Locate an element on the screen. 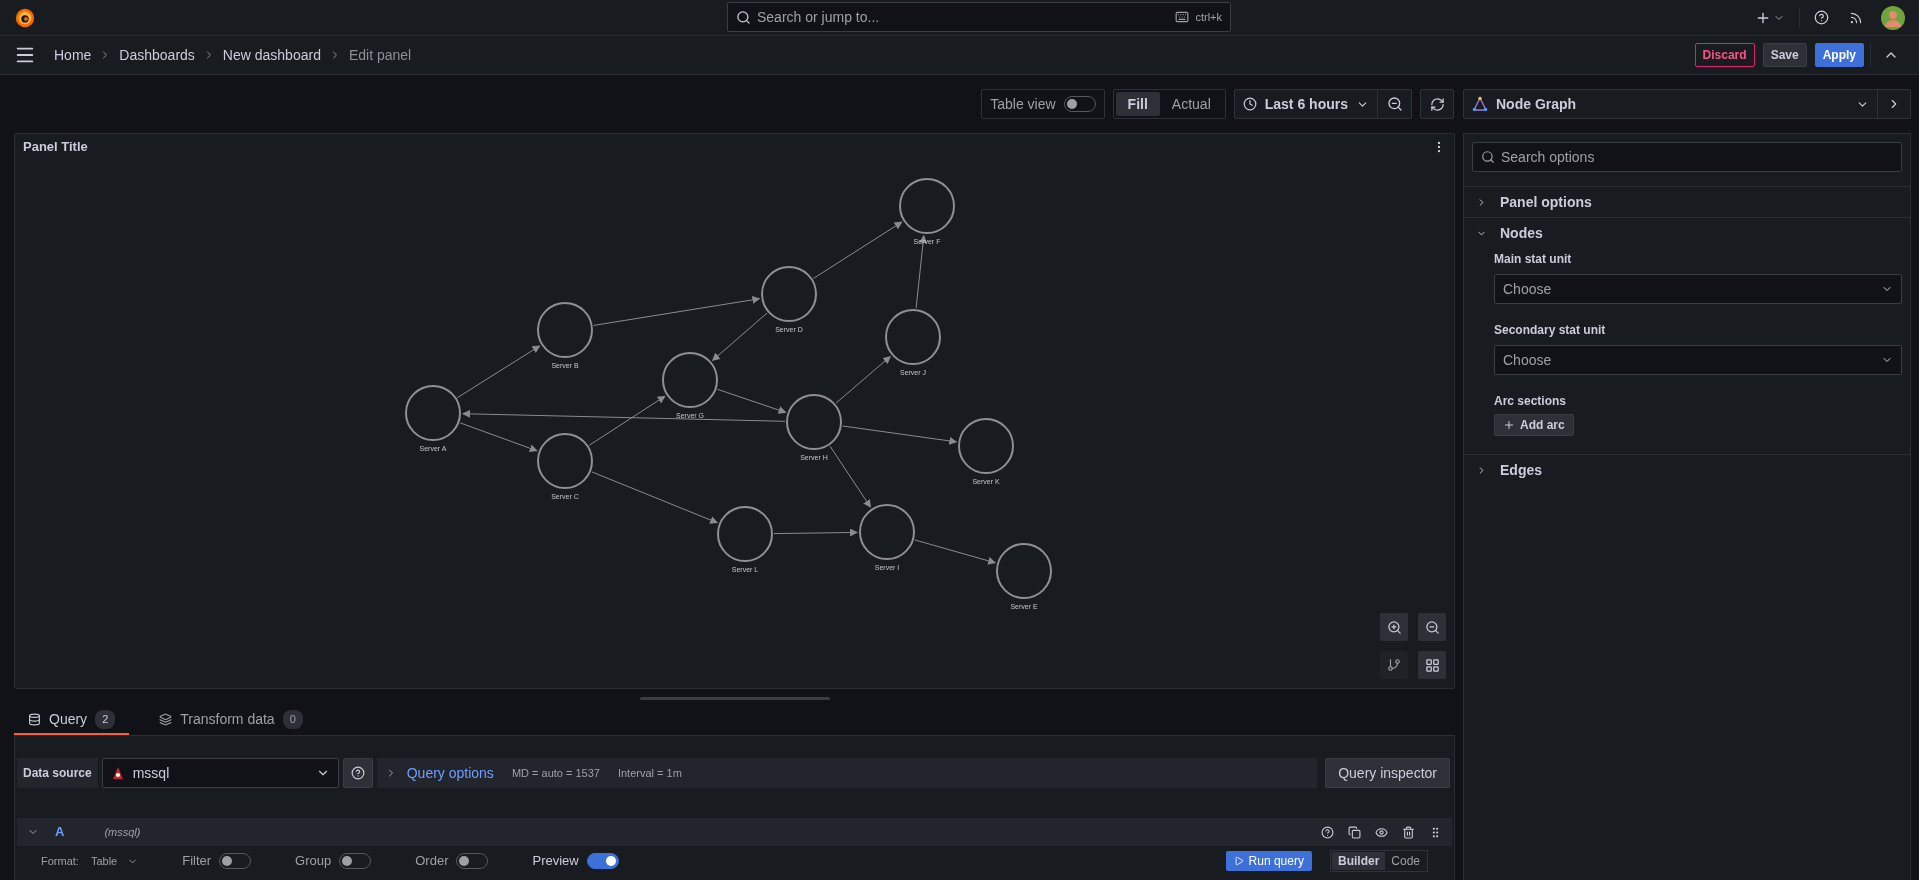 This screenshot has height=880, width=1919. tab-label: Transform data is located at coordinates (227, 719).